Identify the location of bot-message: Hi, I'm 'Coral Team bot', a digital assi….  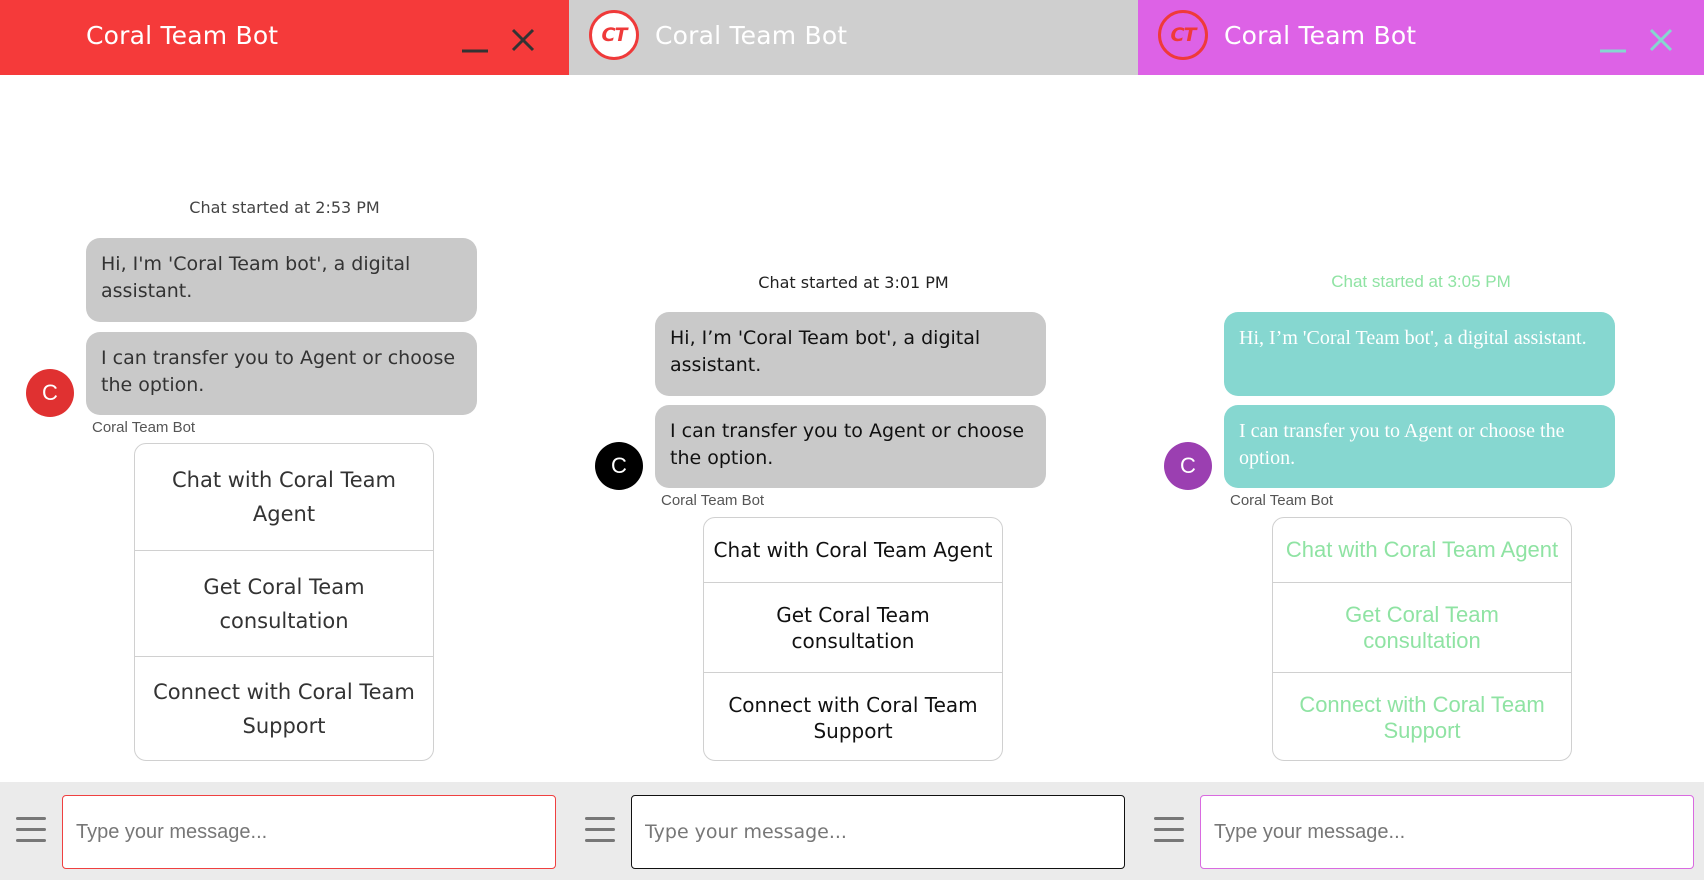
(281, 280).